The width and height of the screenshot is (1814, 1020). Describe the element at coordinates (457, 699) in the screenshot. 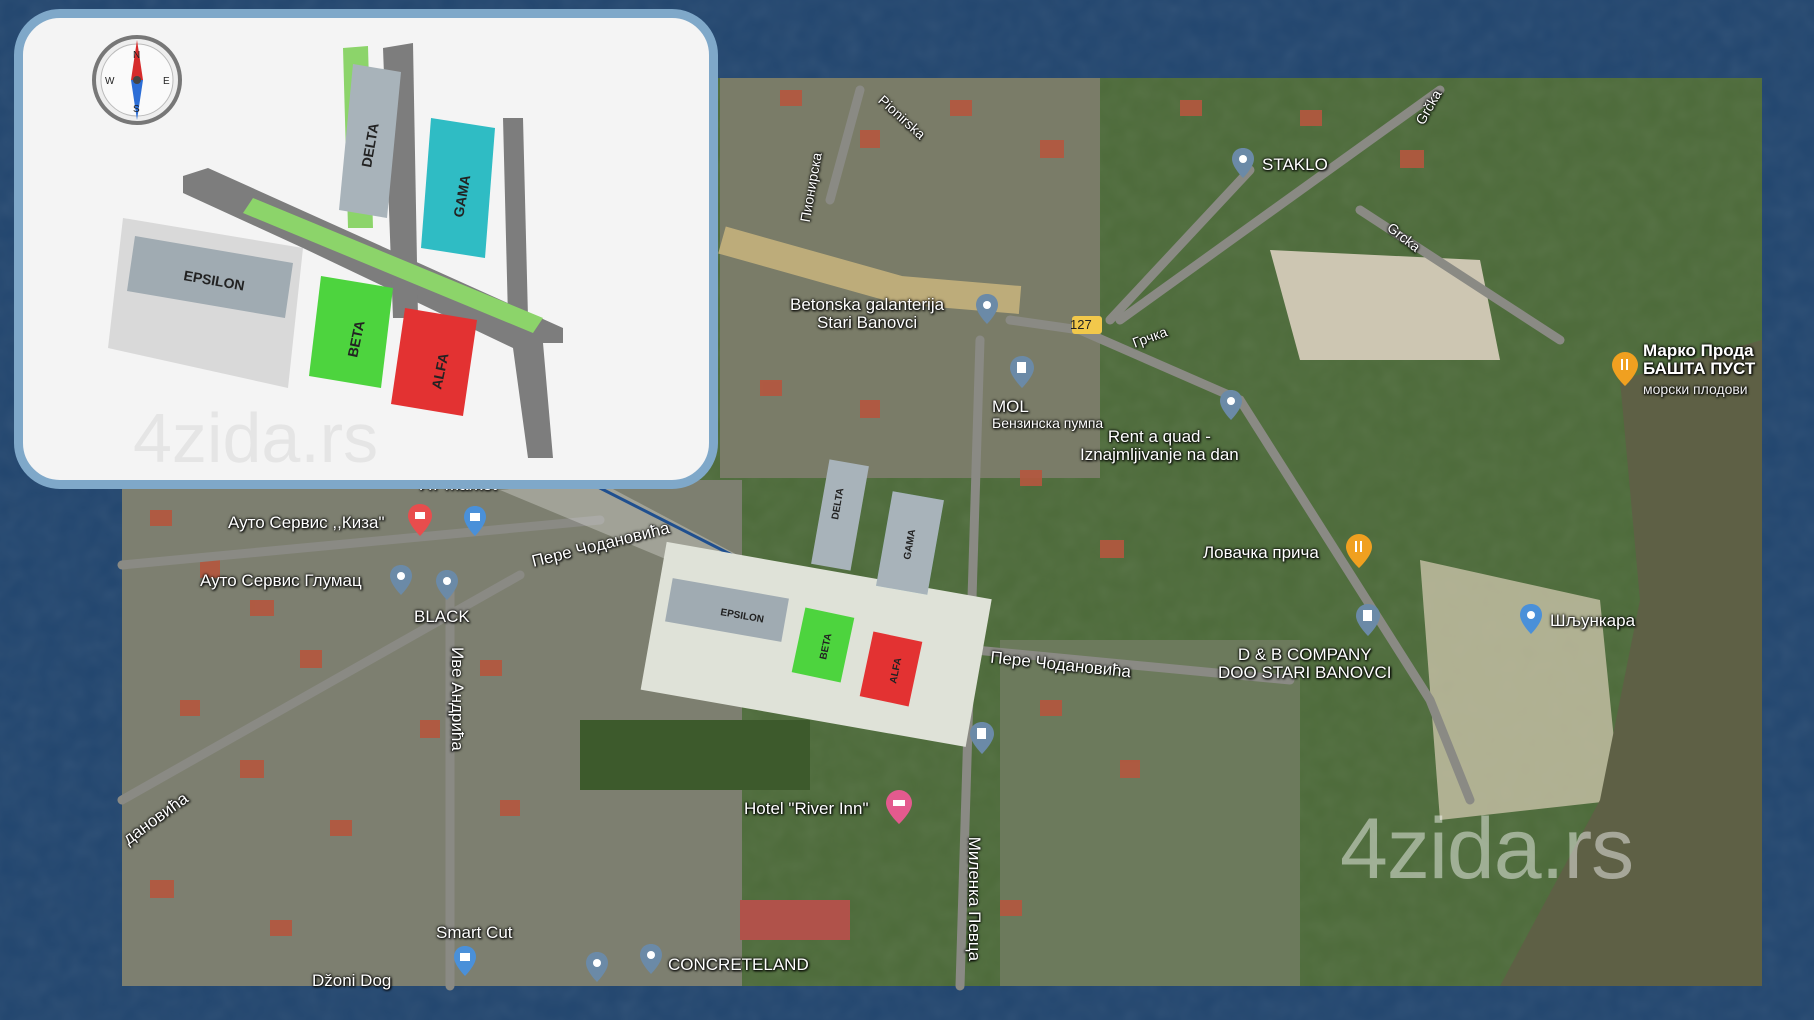

I see `street-ive-andrica: Иве Андрића` at that location.